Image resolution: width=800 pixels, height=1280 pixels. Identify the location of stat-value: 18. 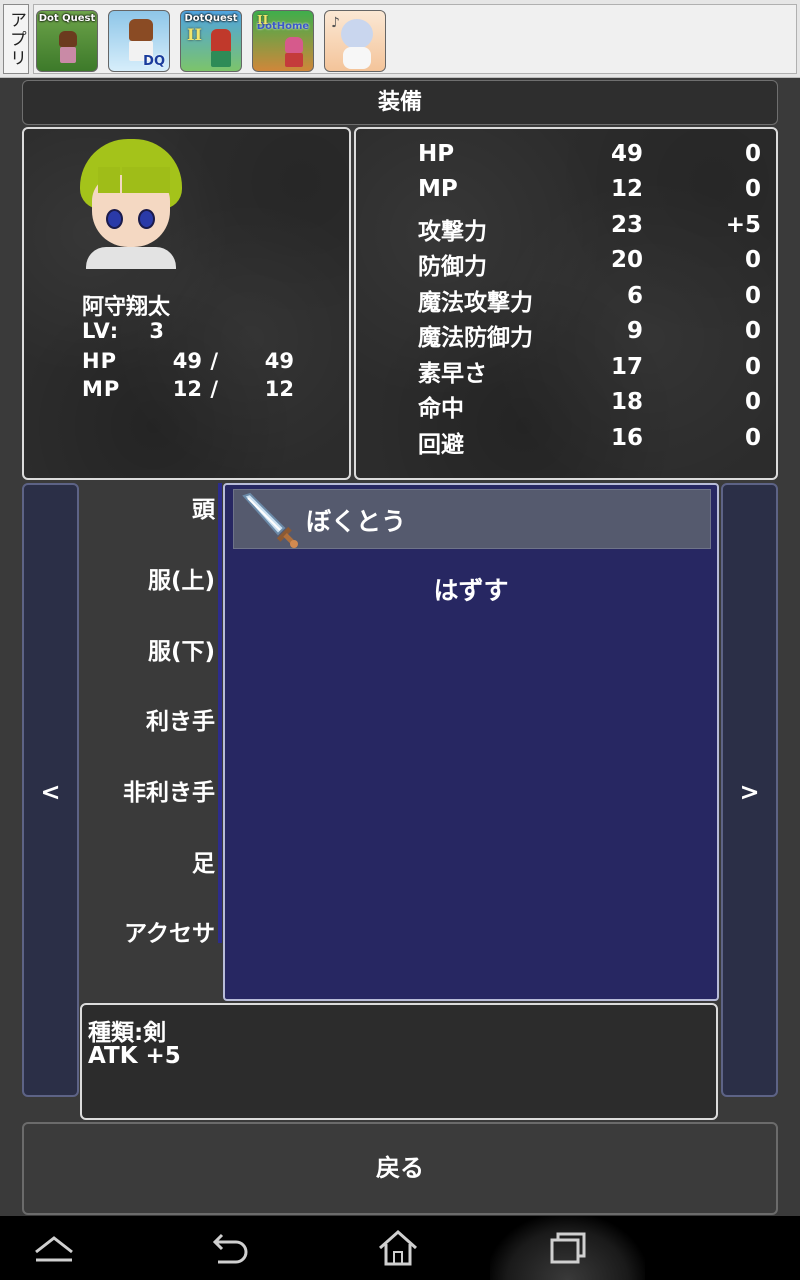
(626, 402).